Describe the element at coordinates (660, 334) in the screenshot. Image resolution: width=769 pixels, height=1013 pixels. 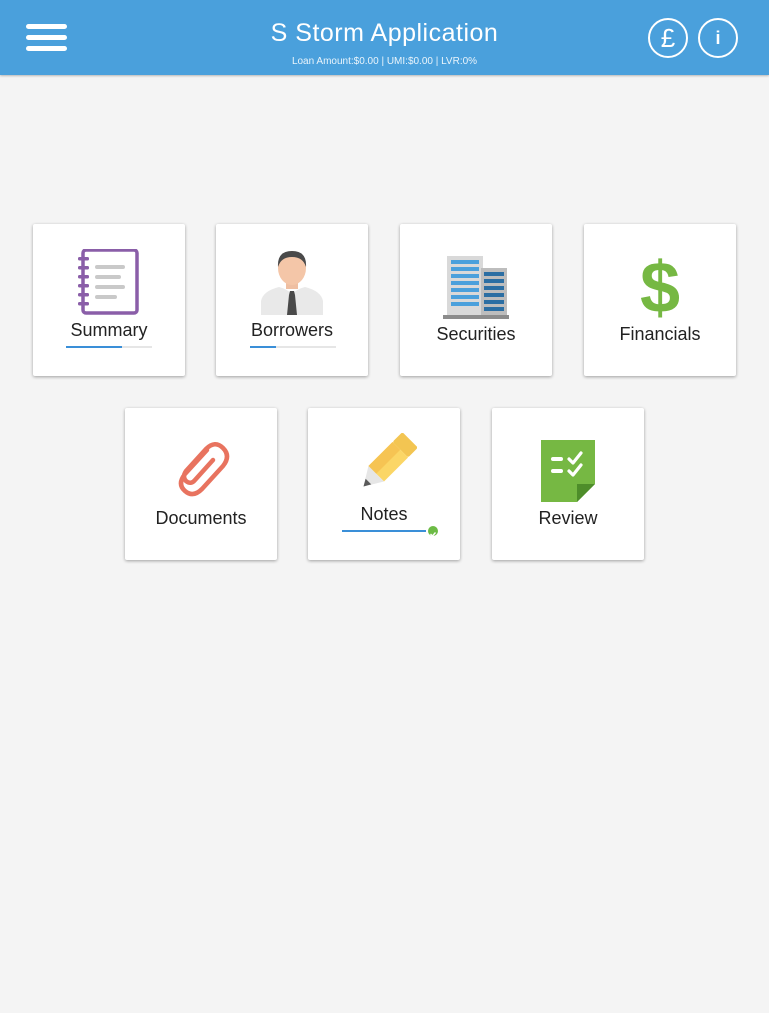
I see `tile-label: Financials` at that location.